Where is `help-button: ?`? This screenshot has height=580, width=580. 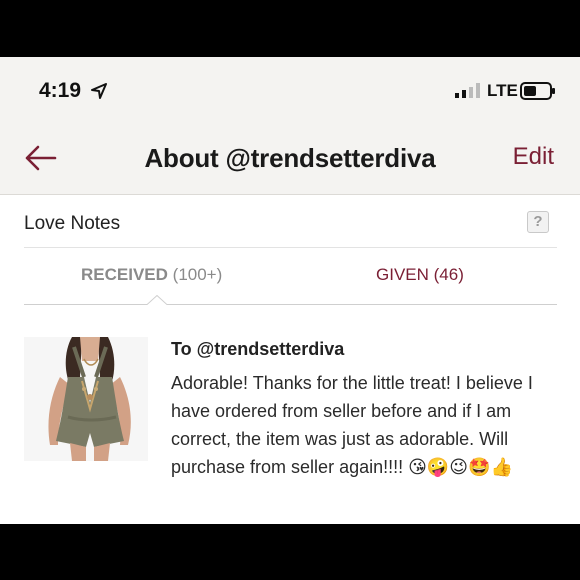 help-button: ? is located at coordinates (538, 222).